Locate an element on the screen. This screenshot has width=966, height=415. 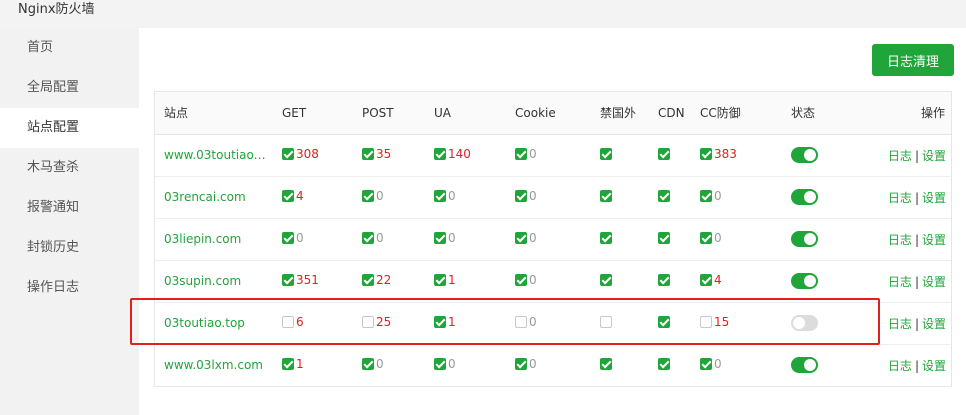
cc-cell: 383 is located at coordinates (736, 155).